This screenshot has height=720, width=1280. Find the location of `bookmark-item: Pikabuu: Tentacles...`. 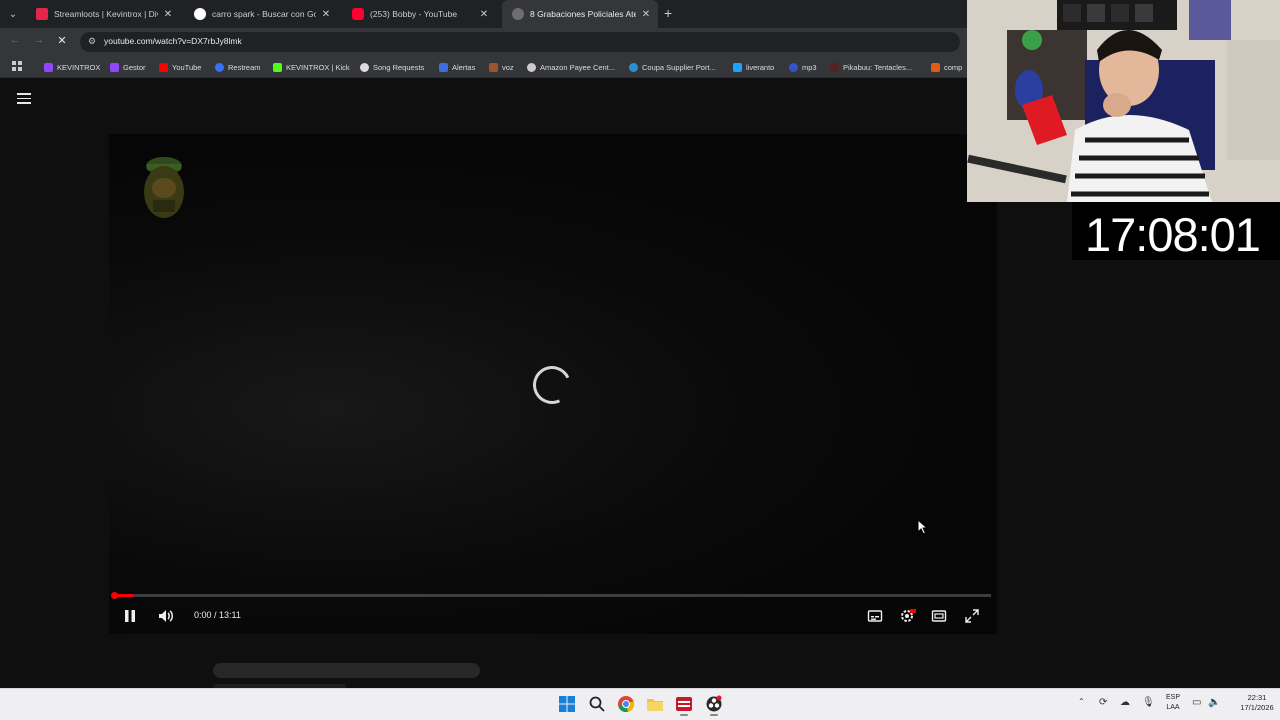

bookmark-item: Pikabuu: Tentacles... is located at coordinates (871, 67).